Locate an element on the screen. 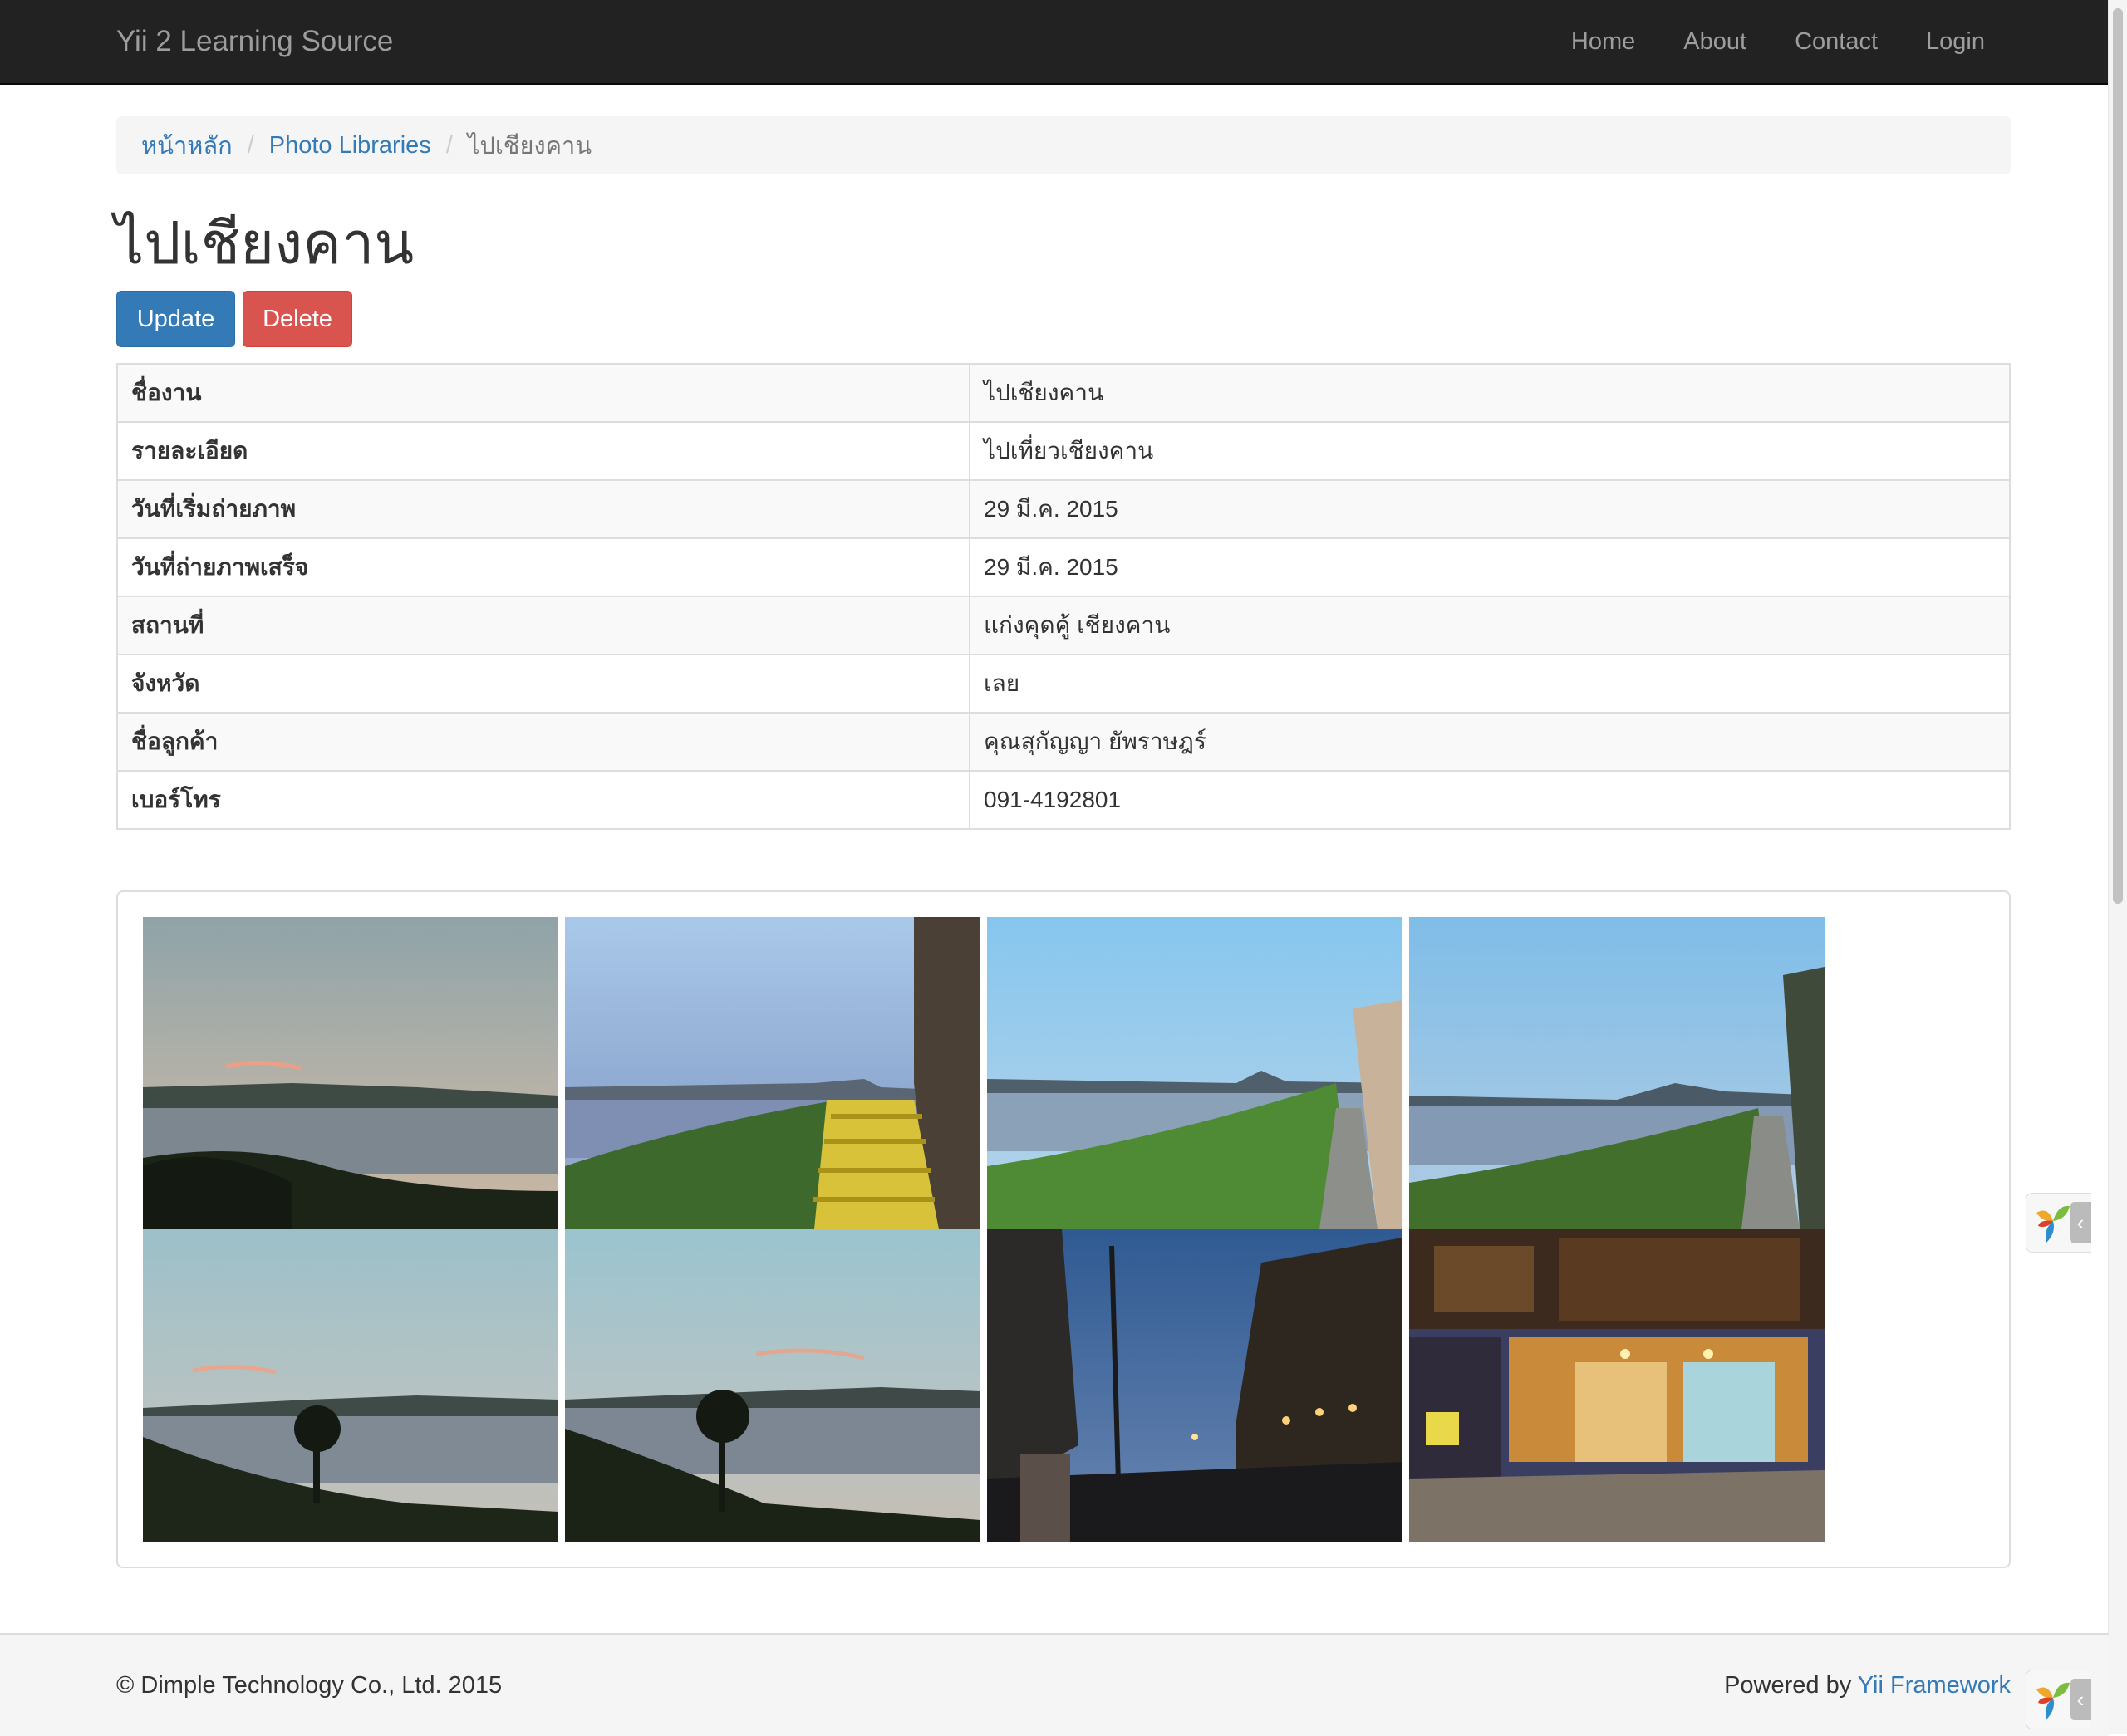 The width and height of the screenshot is (2127, 1736). nav-menu: Home About Contact Login is located at coordinates (1778, 41).